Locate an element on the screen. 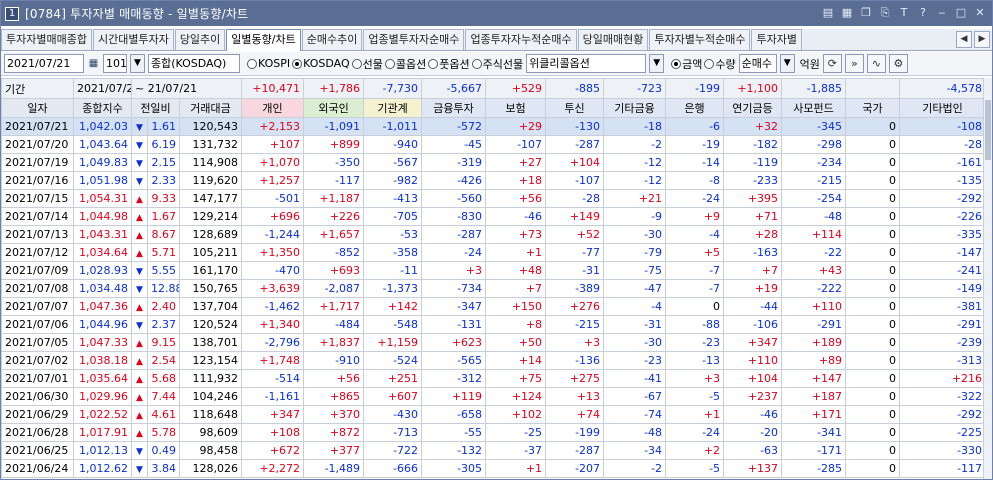 Image resolution: width=993 pixels, height=480 pixels. tab-3: 일별동향/차트 is located at coordinates (263, 40).